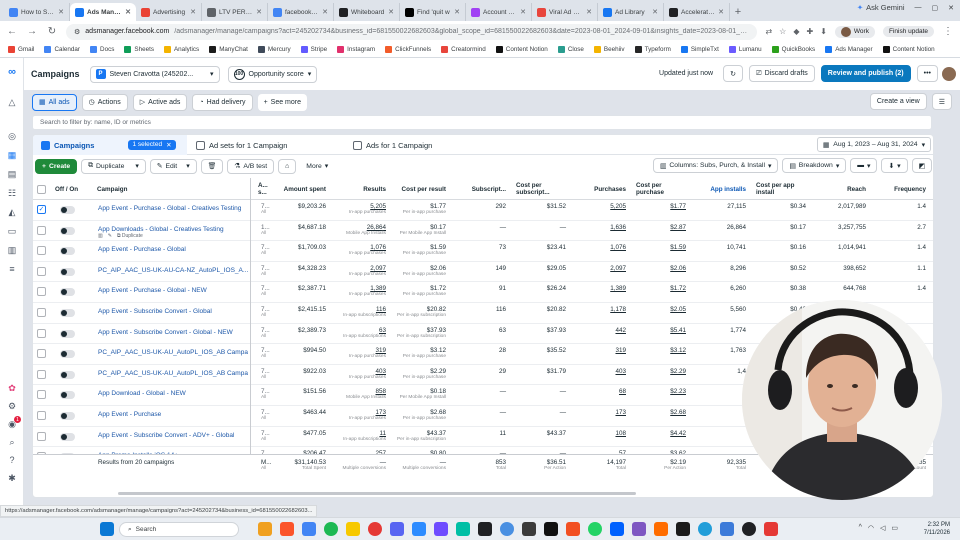 The height and width of the screenshot is (540, 960). What do you see at coordinates (309, 529) in the screenshot?
I see `chrome-icon` at bounding box center [309, 529].